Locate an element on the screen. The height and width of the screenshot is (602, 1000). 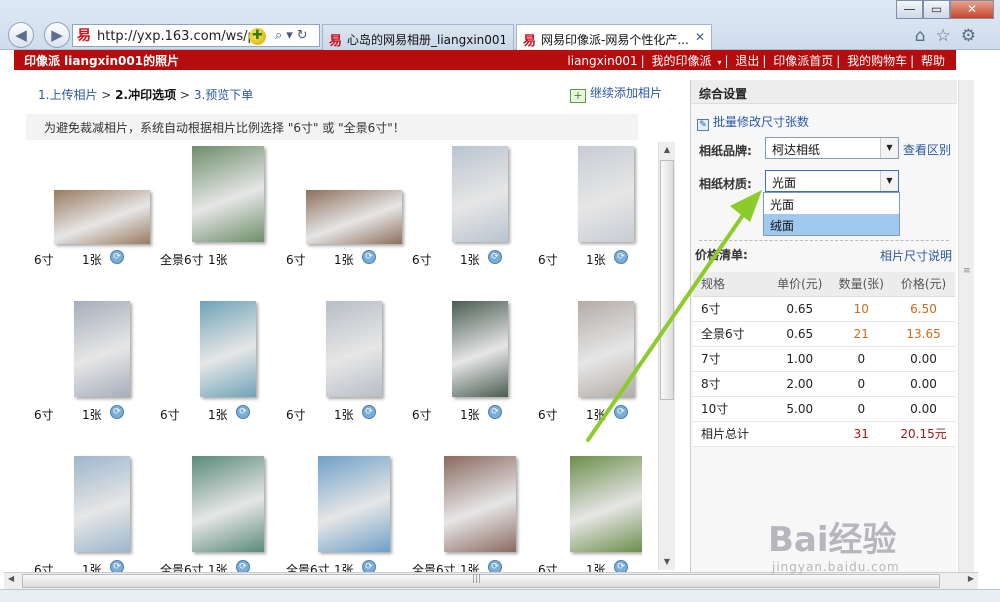
link-logout: 退出 is located at coordinates (747, 61).